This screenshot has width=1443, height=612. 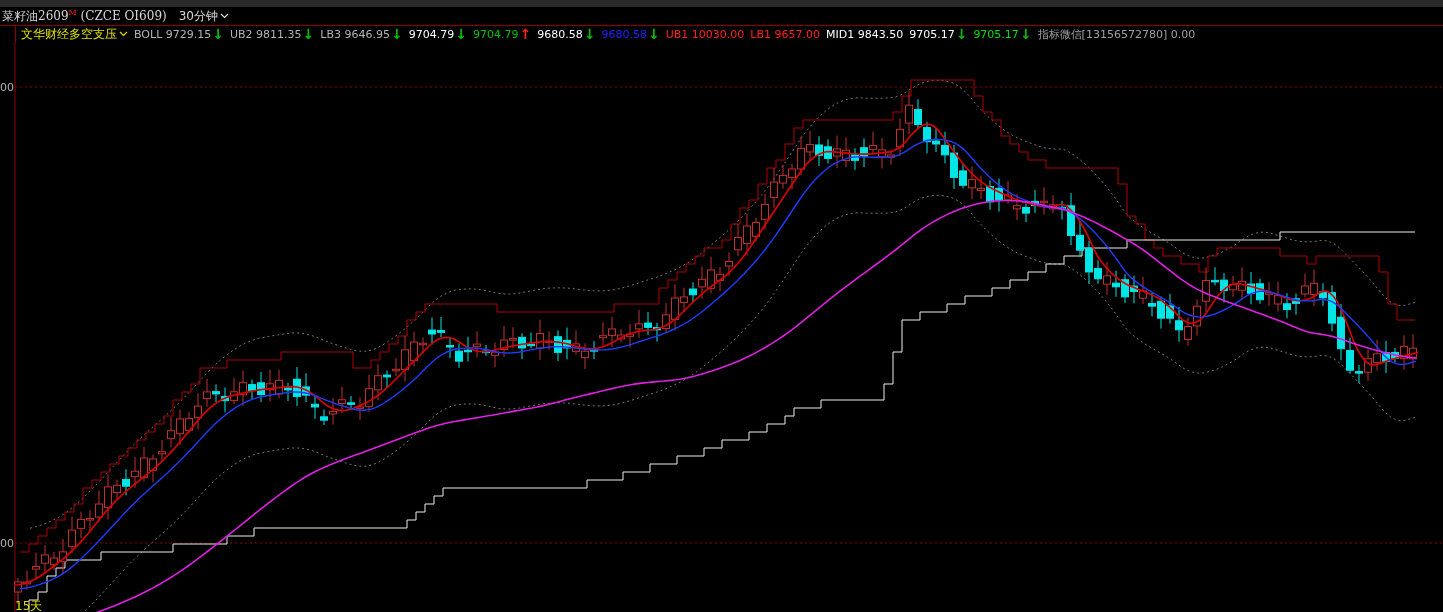 I want to click on symbol-title: 菜籽油2609$^{M}$ (CZCE OI609), so click(x=84, y=16).